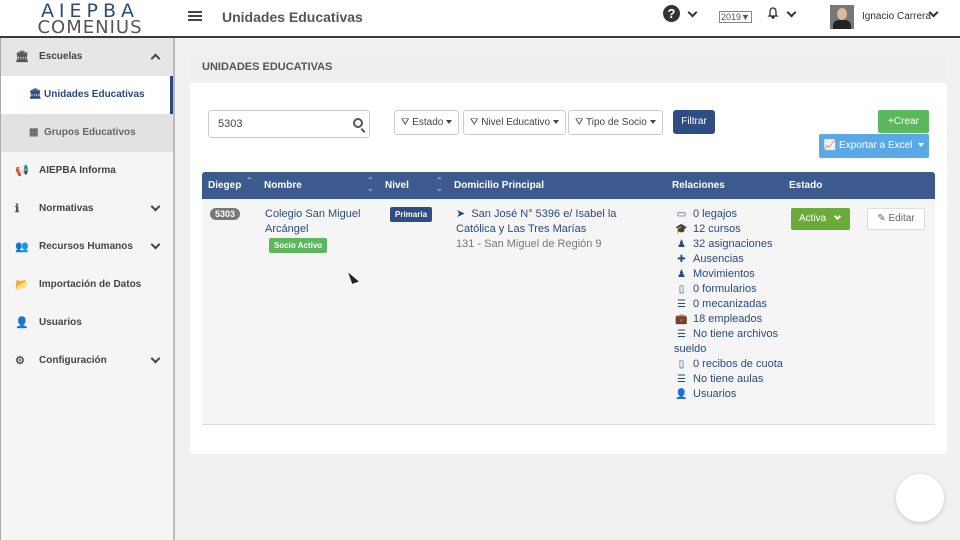 The image size is (960, 540). What do you see at coordinates (901, 218) in the screenshot?
I see `edit-label: Editar` at bounding box center [901, 218].